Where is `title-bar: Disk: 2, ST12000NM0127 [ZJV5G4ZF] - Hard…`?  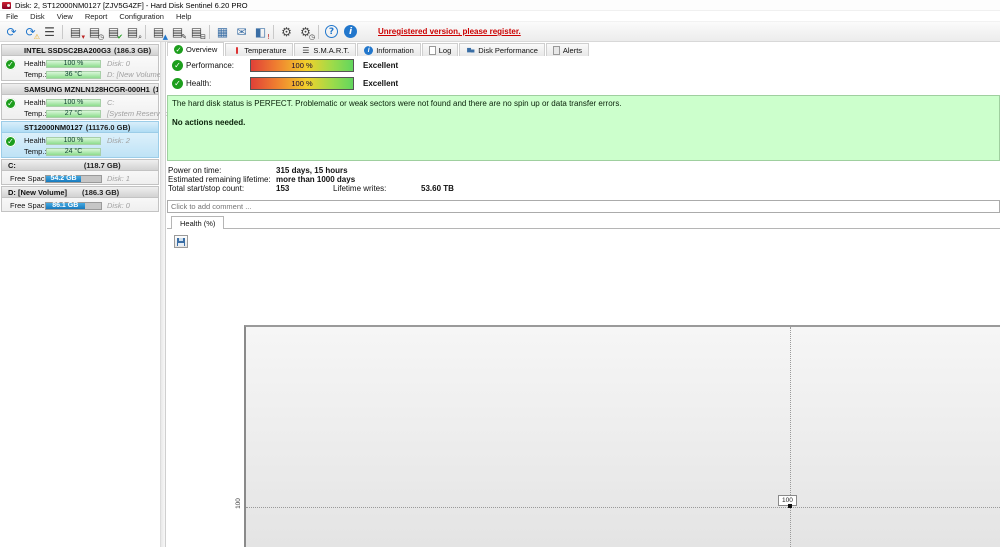
title-bar: Disk: 2, ST12000NM0127 [ZJV5G4ZF] - Hard… is located at coordinates (500, 5).